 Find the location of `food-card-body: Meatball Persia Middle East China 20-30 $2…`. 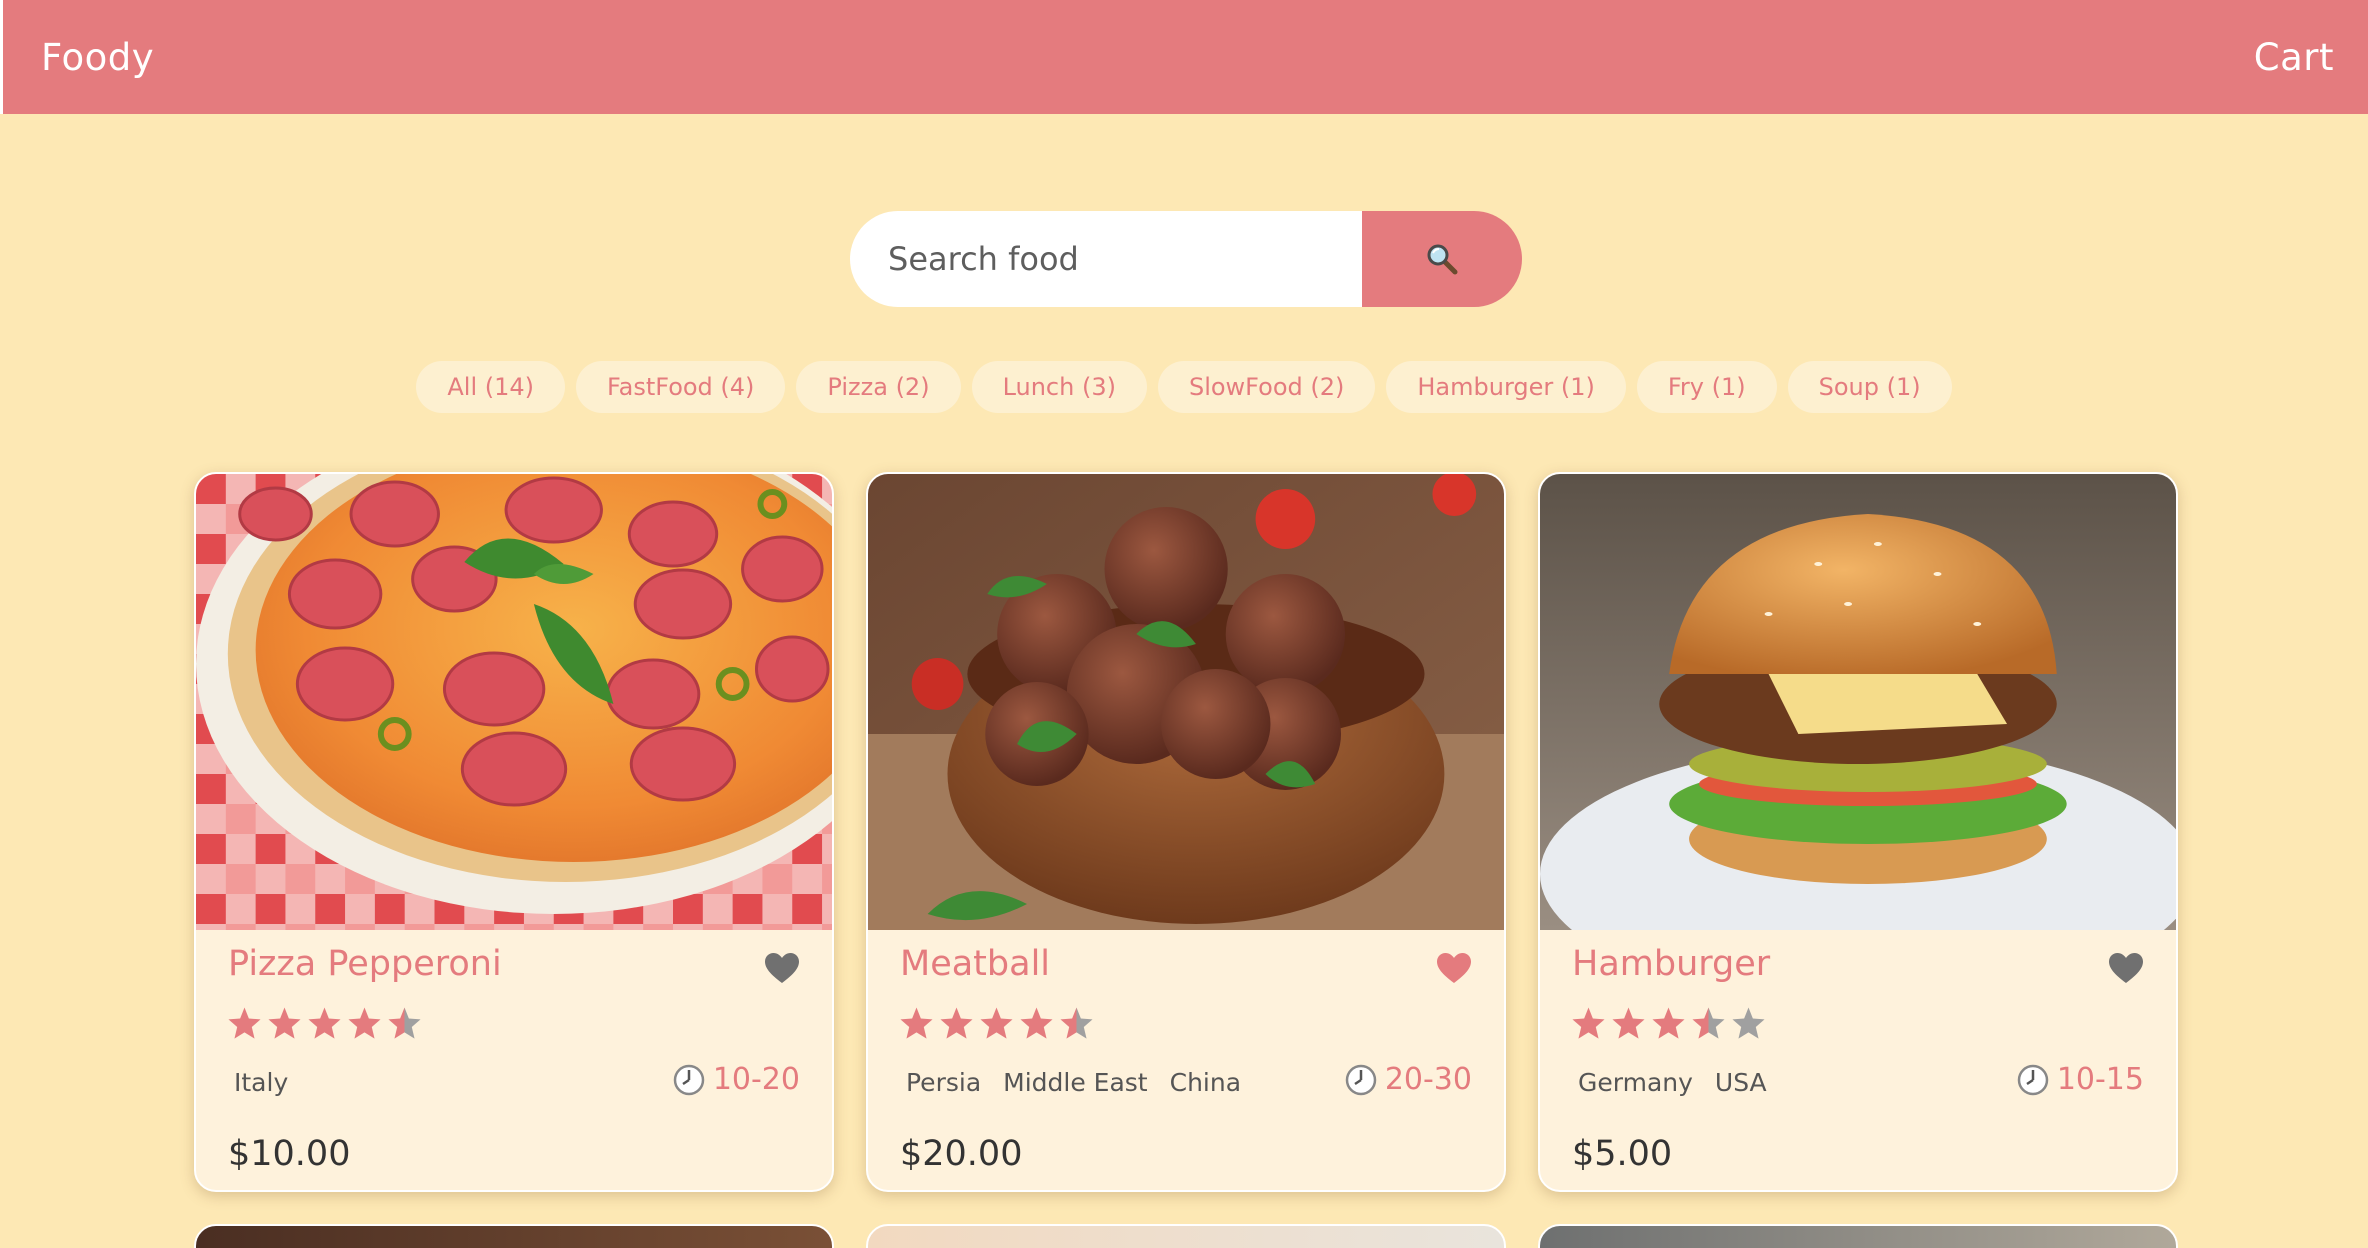

food-card-body: Meatball Persia Middle East China 20-30 $2… is located at coordinates (1186, 1060).